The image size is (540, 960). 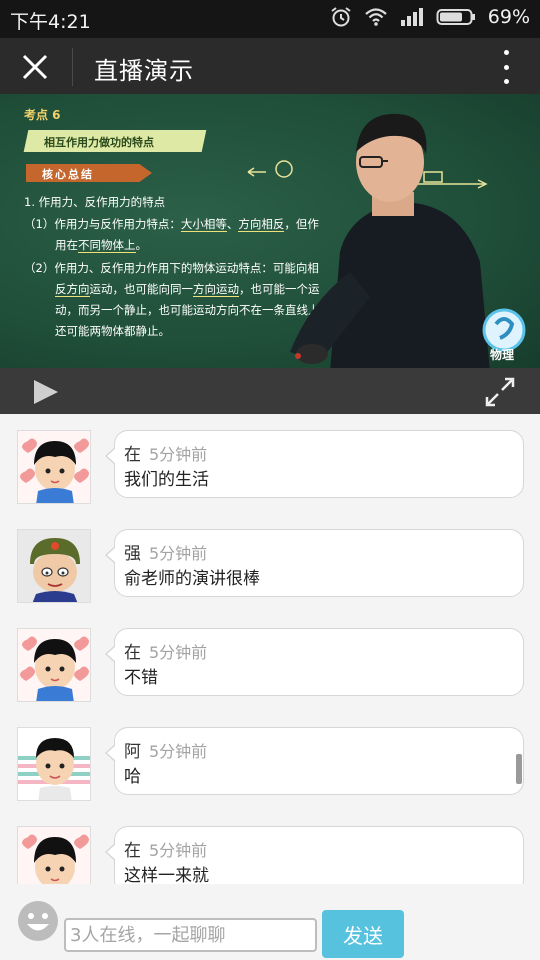 What do you see at coordinates (203, 224) in the screenshot?
I see `board-highlight: 大小相等` at bounding box center [203, 224].